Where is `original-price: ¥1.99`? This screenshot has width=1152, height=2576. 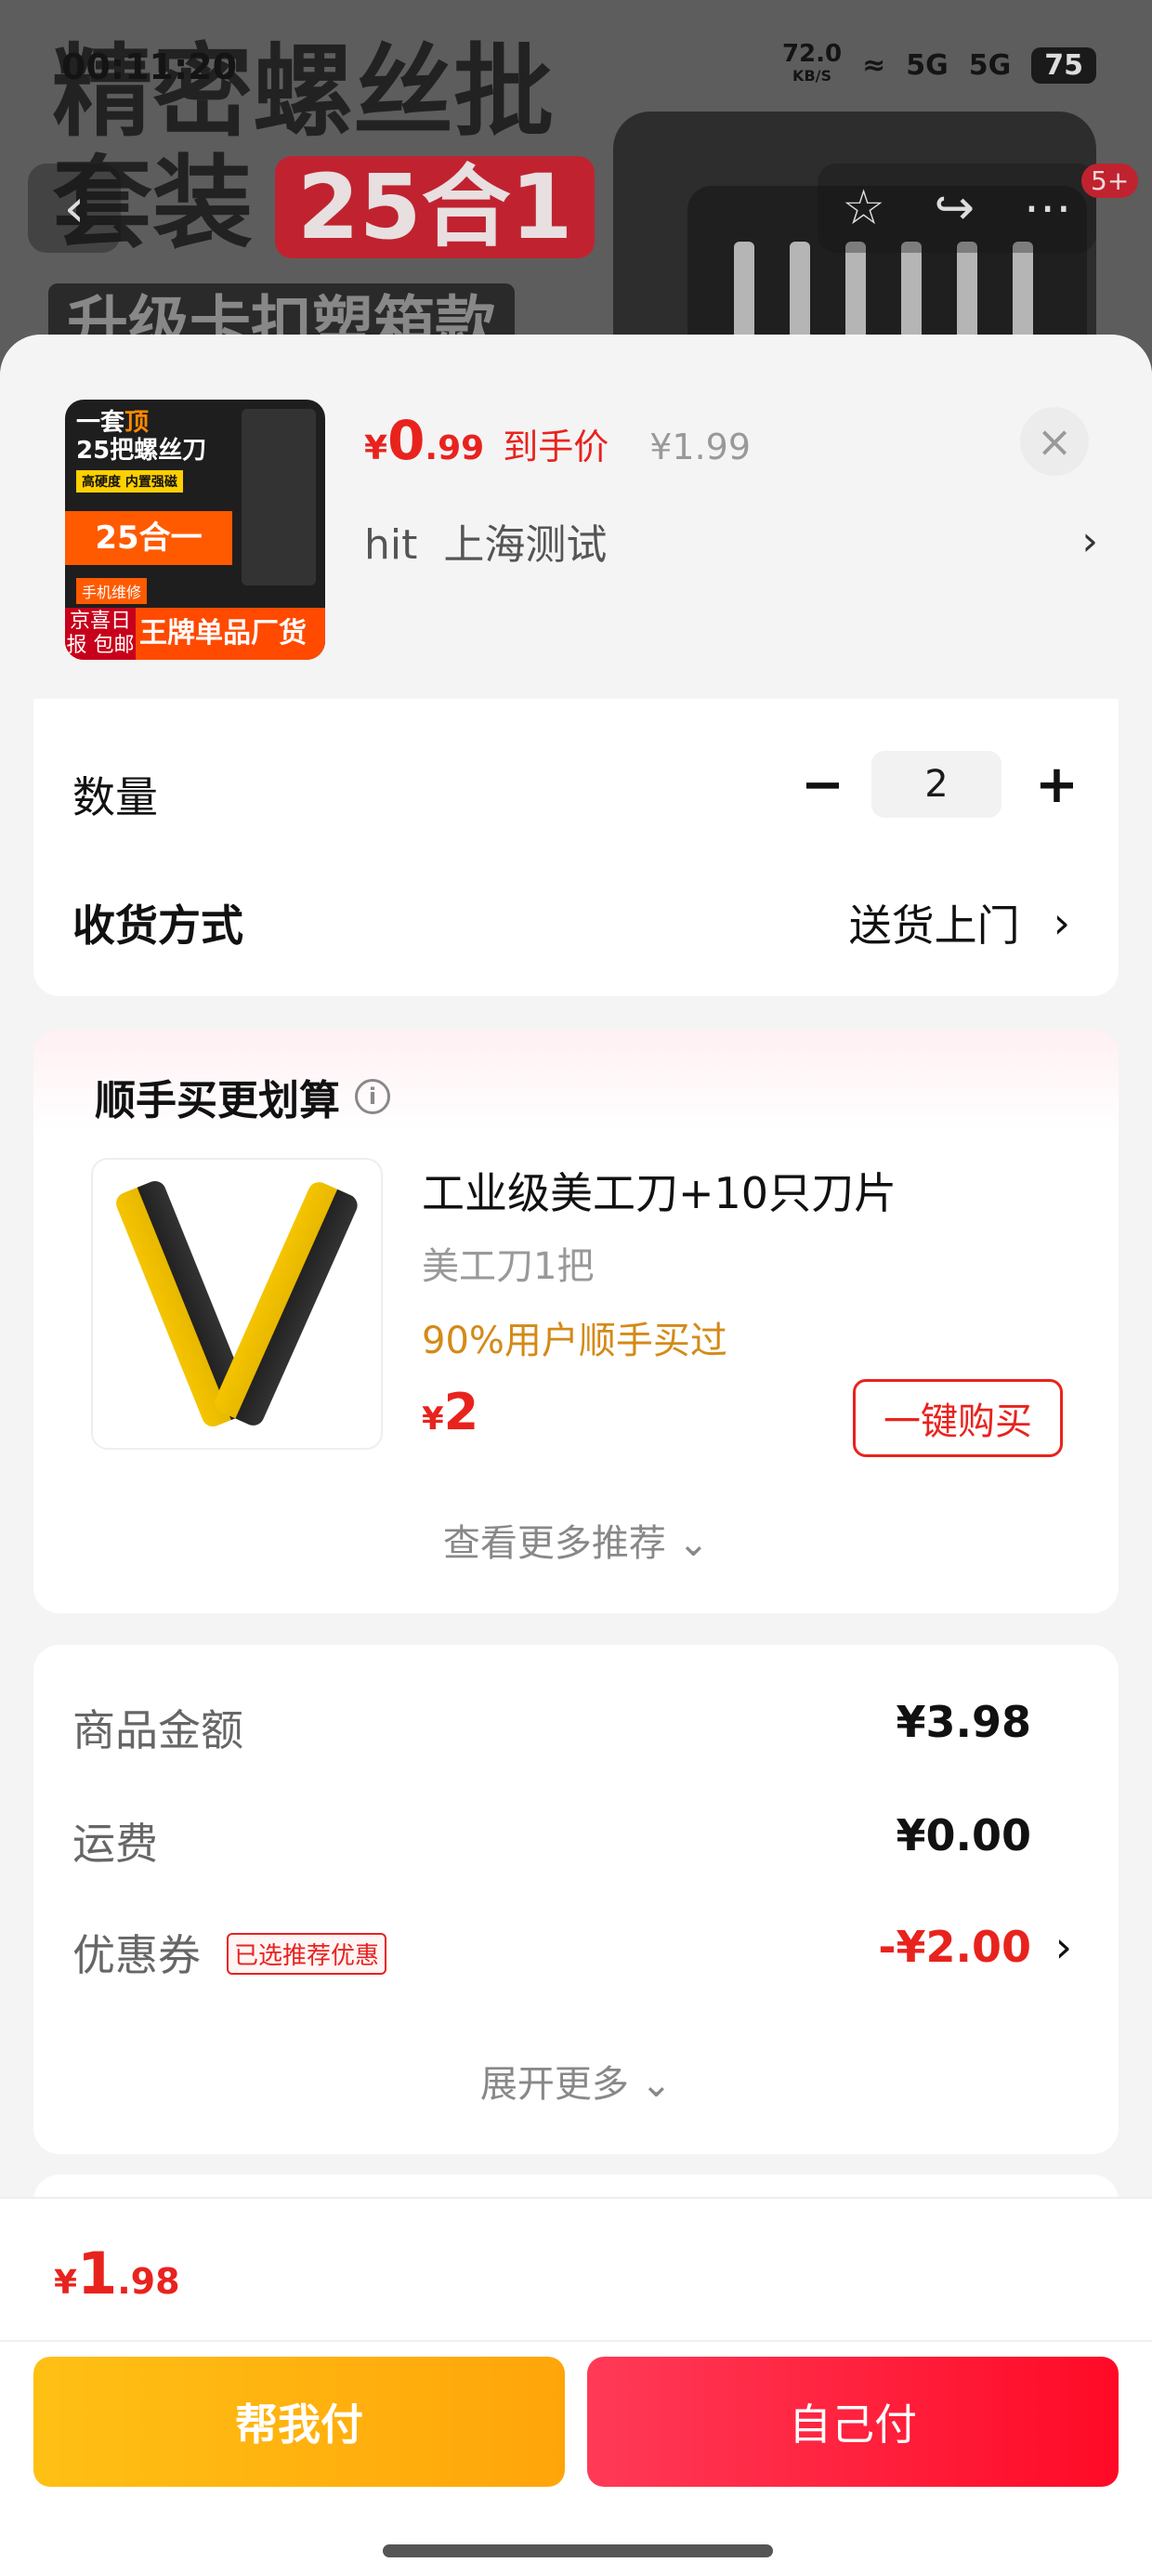 original-price: ¥1.99 is located at coordinates (700, 447).